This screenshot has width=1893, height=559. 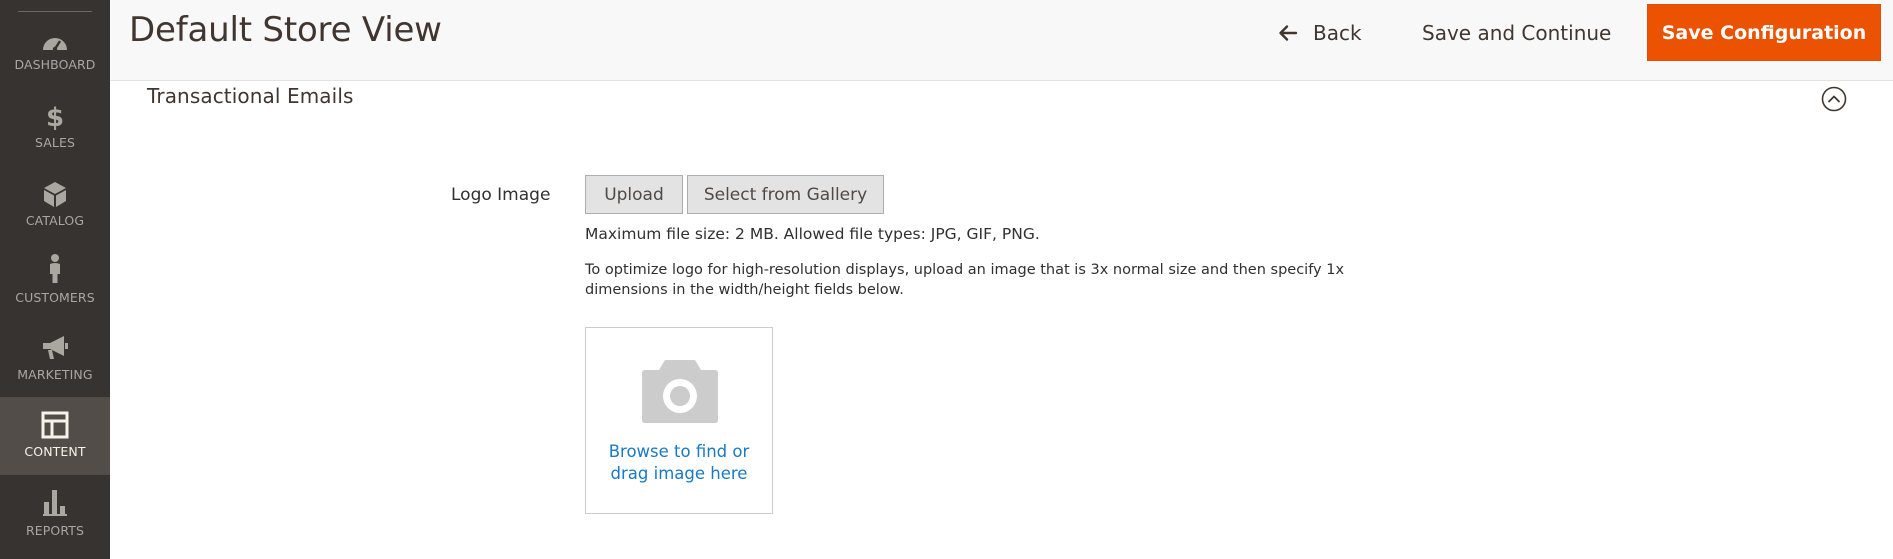 I want to click on sidebar-item-dashboard: DASHBOARD, so click(x=55, y=39).